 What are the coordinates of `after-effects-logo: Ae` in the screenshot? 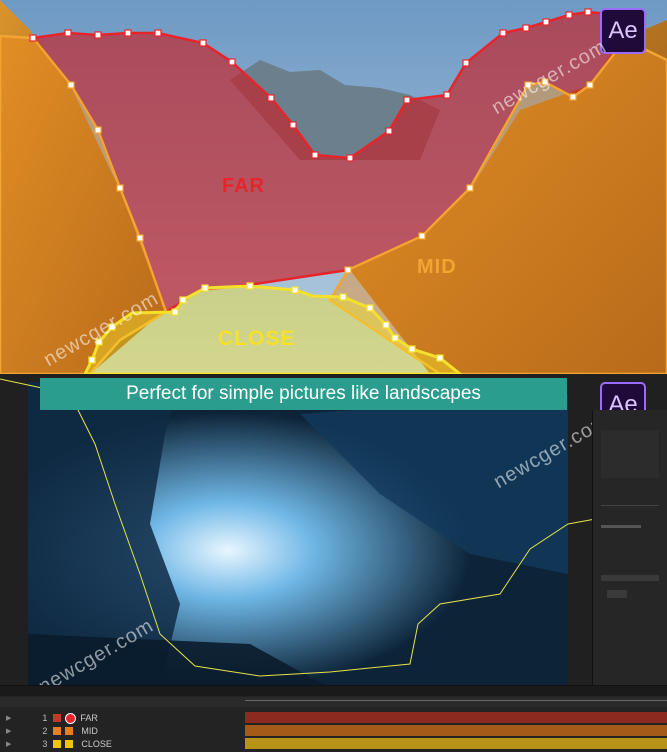 It's located at (623, 31).